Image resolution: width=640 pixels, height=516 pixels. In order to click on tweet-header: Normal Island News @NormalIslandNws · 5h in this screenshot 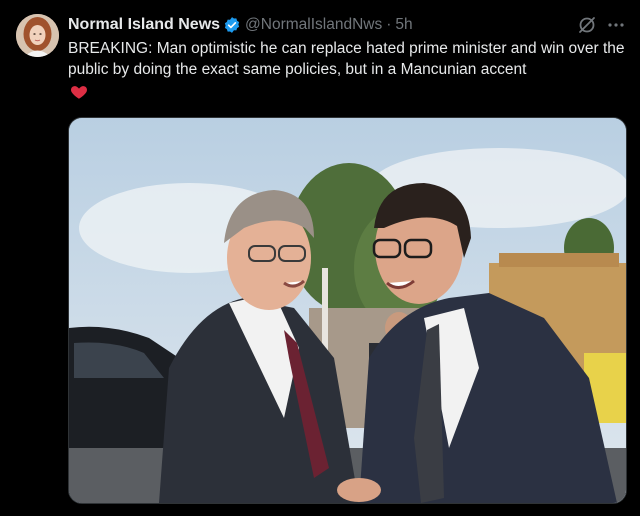, I will do `click(240, 25)`.